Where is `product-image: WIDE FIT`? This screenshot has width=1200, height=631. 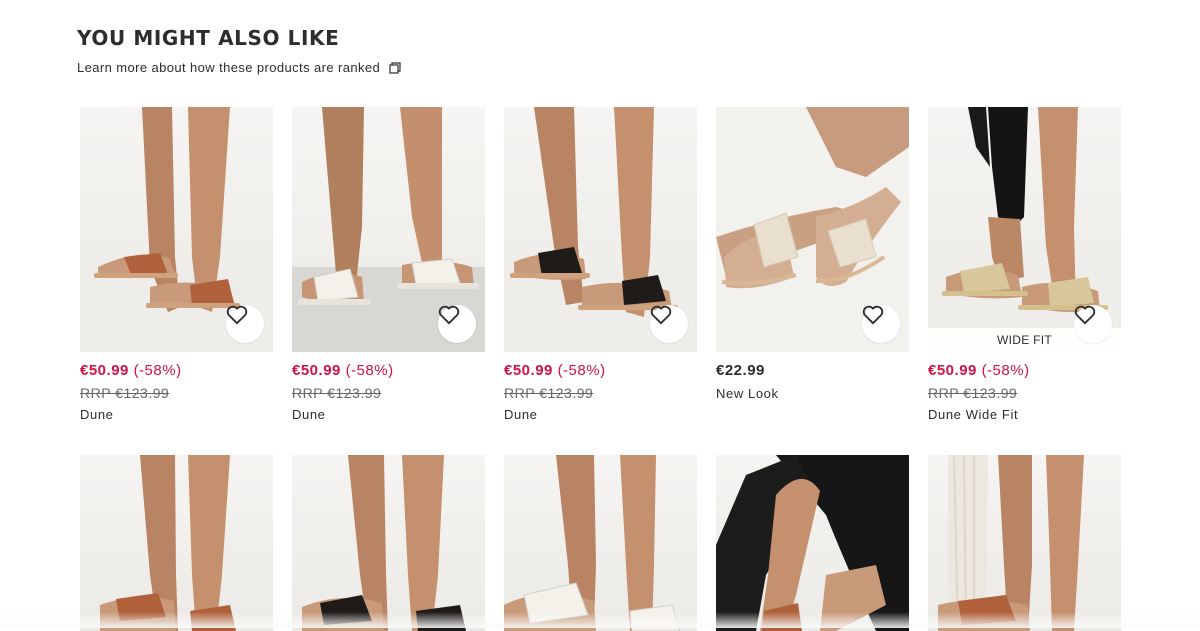
product-image: WIDE FIT is located at coordinates (1024, 229).